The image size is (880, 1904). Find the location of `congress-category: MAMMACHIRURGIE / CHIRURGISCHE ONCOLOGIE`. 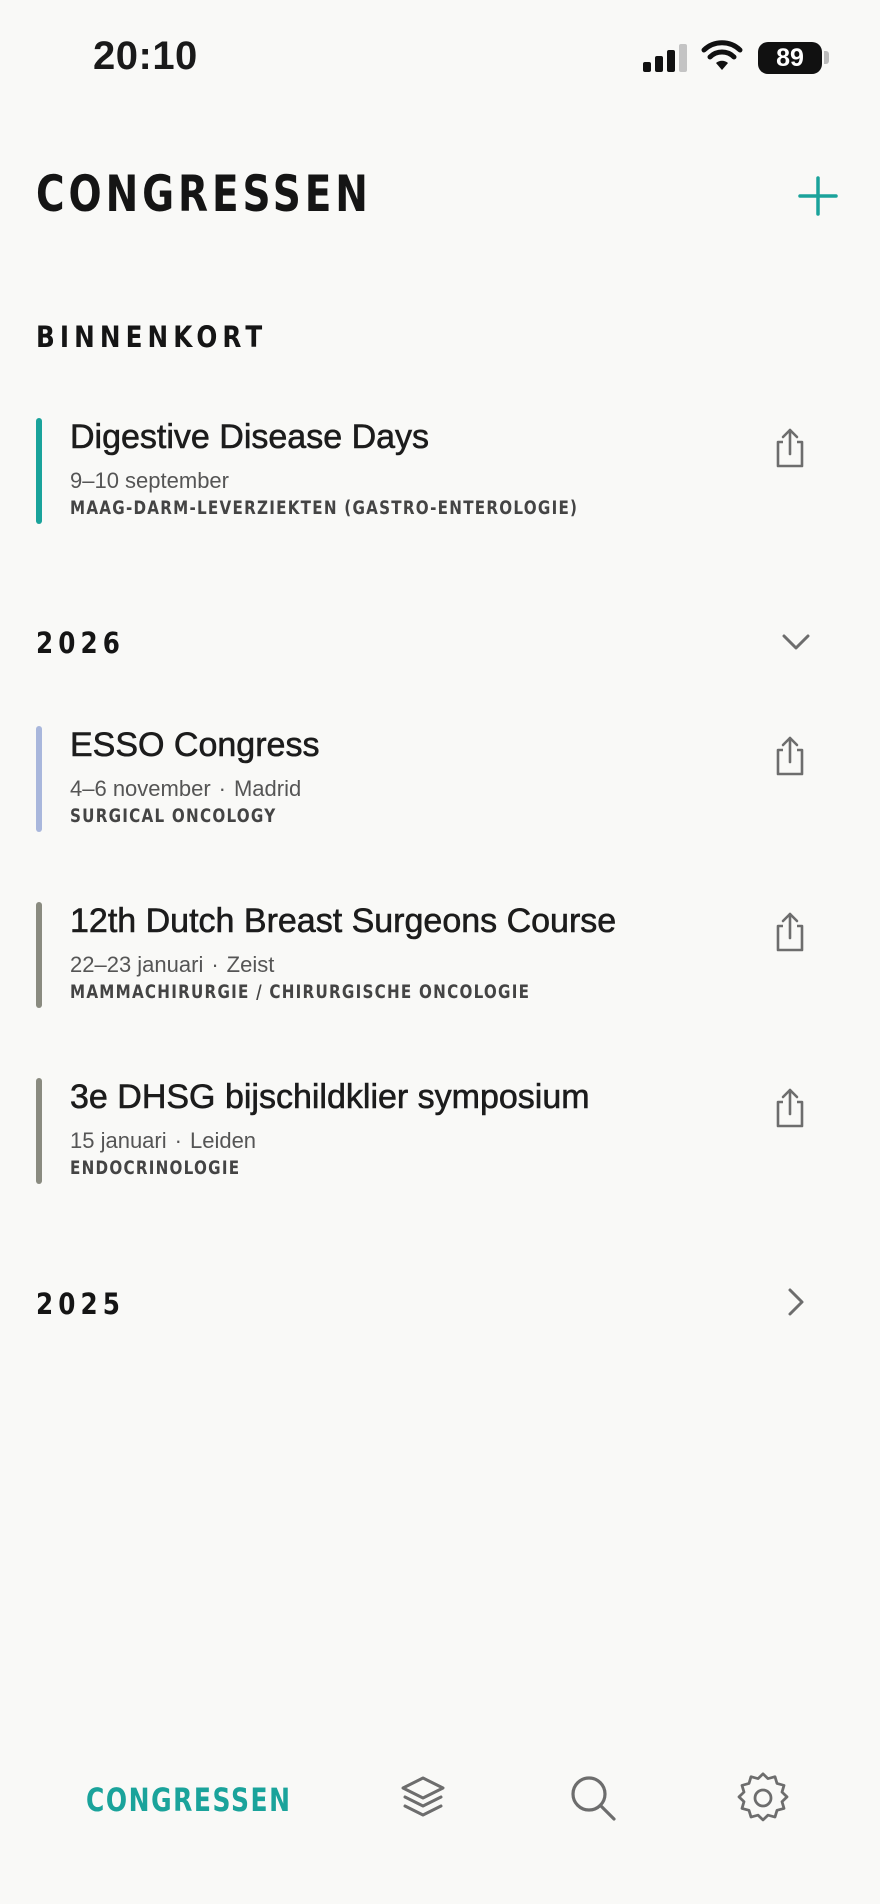

congress-category: MAMMACHIRURGIE / CHIRURGISCHE ONCOLOGIE is located at coordinates (300, 992).